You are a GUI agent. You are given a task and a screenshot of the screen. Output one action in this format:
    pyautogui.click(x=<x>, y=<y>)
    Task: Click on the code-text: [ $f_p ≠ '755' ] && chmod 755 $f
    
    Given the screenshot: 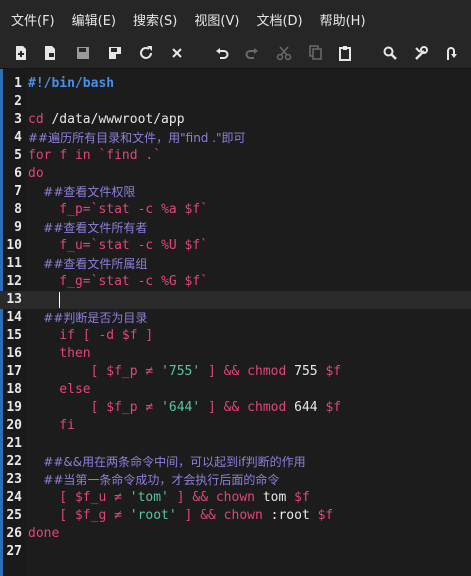 What is the action you would take?
    pyautogui.click(x=184, y=372)
    